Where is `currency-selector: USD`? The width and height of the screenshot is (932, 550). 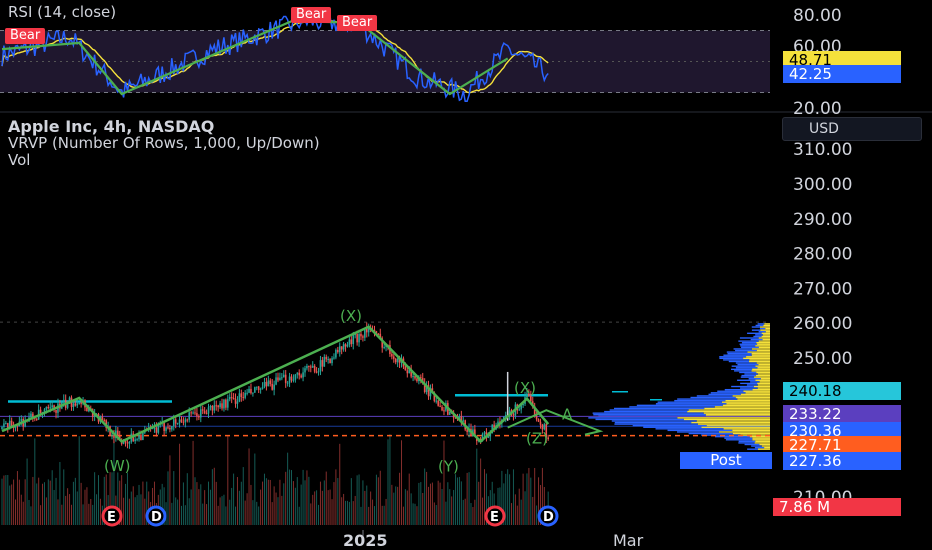
currency-selector: USD is located at coordinates (852, 129).